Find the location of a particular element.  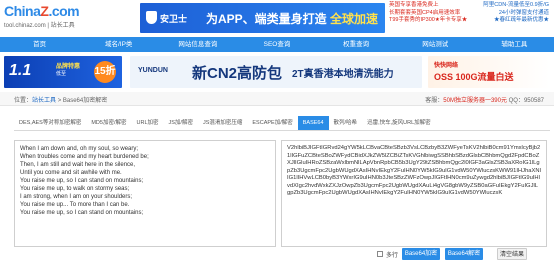

input-line: Until you come and sit awhile with me. is located at coordinates (71, 173).